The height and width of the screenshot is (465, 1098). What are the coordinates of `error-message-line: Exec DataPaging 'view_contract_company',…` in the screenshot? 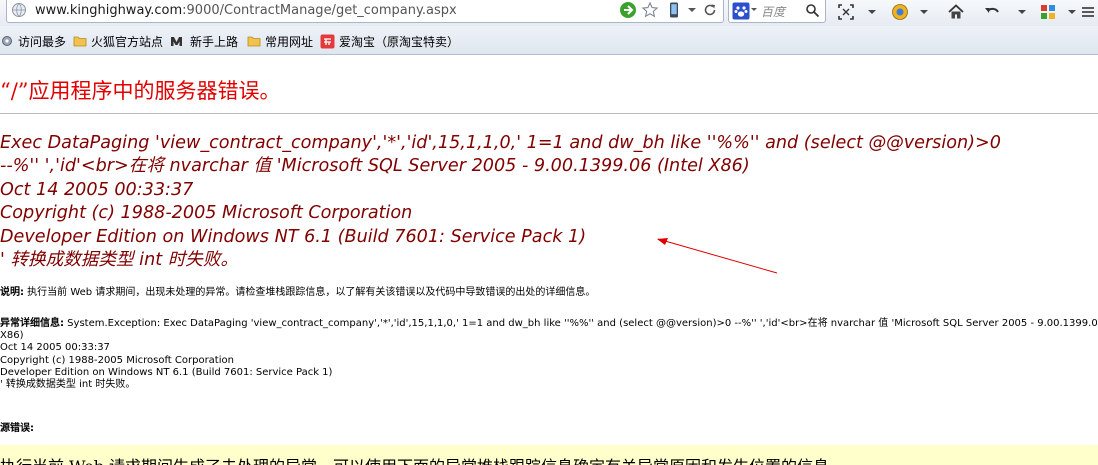 It's located at (500, 143).